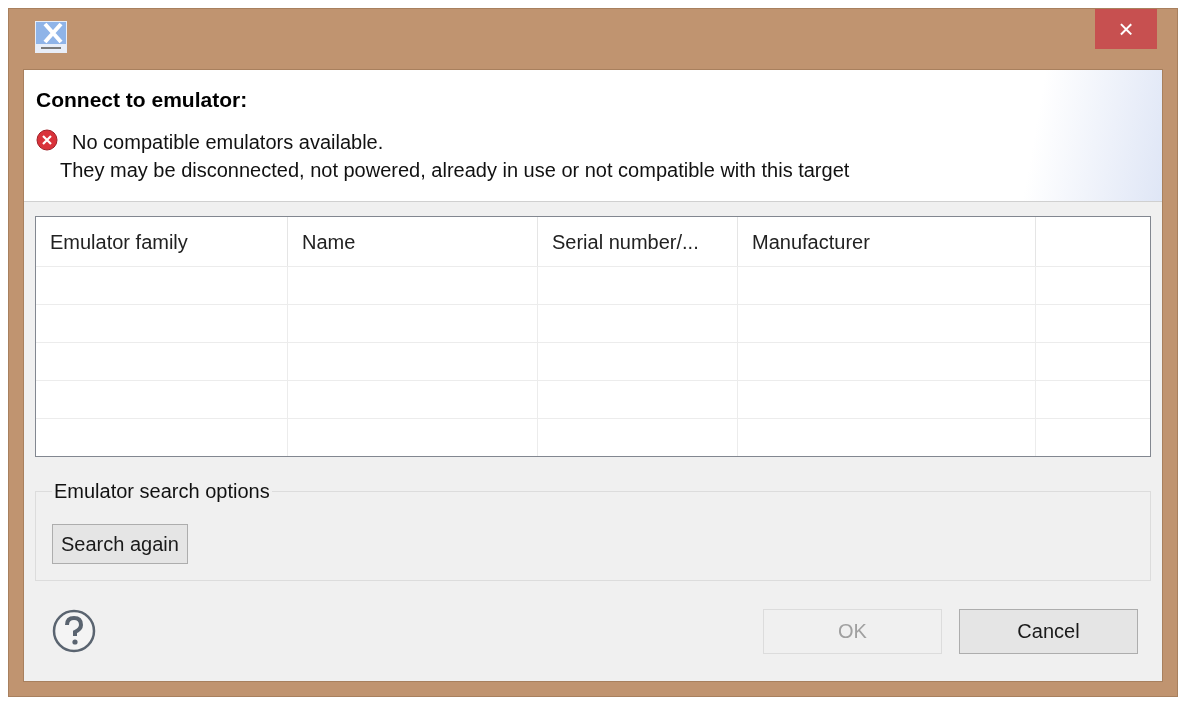 The width and height of the screenshot is (1187, 705). What do you see at coordinates (455, 170) in the screenshot?
I see `error-message: They may be disconnected, not powered, already in use or not compatible with this target` at bounding box center [455, 170].